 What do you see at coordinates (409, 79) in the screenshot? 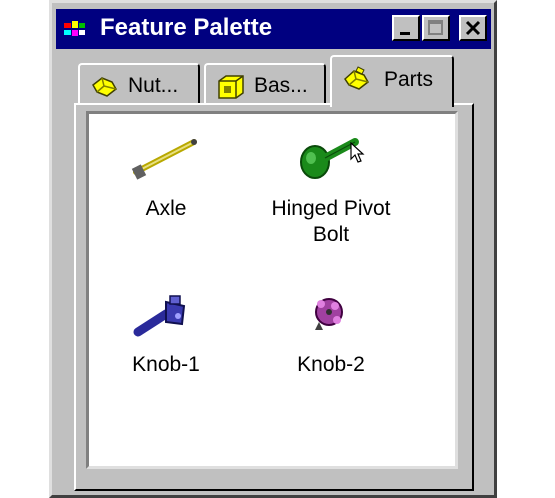
I see `tab-parts-label: Parts` at bounding box center [409, 79].